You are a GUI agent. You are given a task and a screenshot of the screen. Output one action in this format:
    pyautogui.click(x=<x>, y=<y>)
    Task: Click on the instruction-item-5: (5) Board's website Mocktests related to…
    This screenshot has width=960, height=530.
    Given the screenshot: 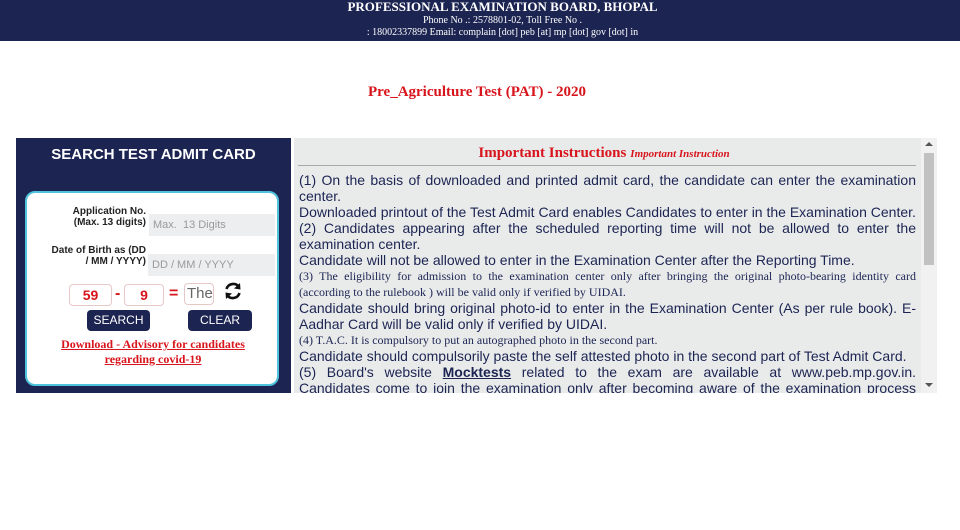 What is the action you would take?
    pyautogui.click(x=607, y=378)
    